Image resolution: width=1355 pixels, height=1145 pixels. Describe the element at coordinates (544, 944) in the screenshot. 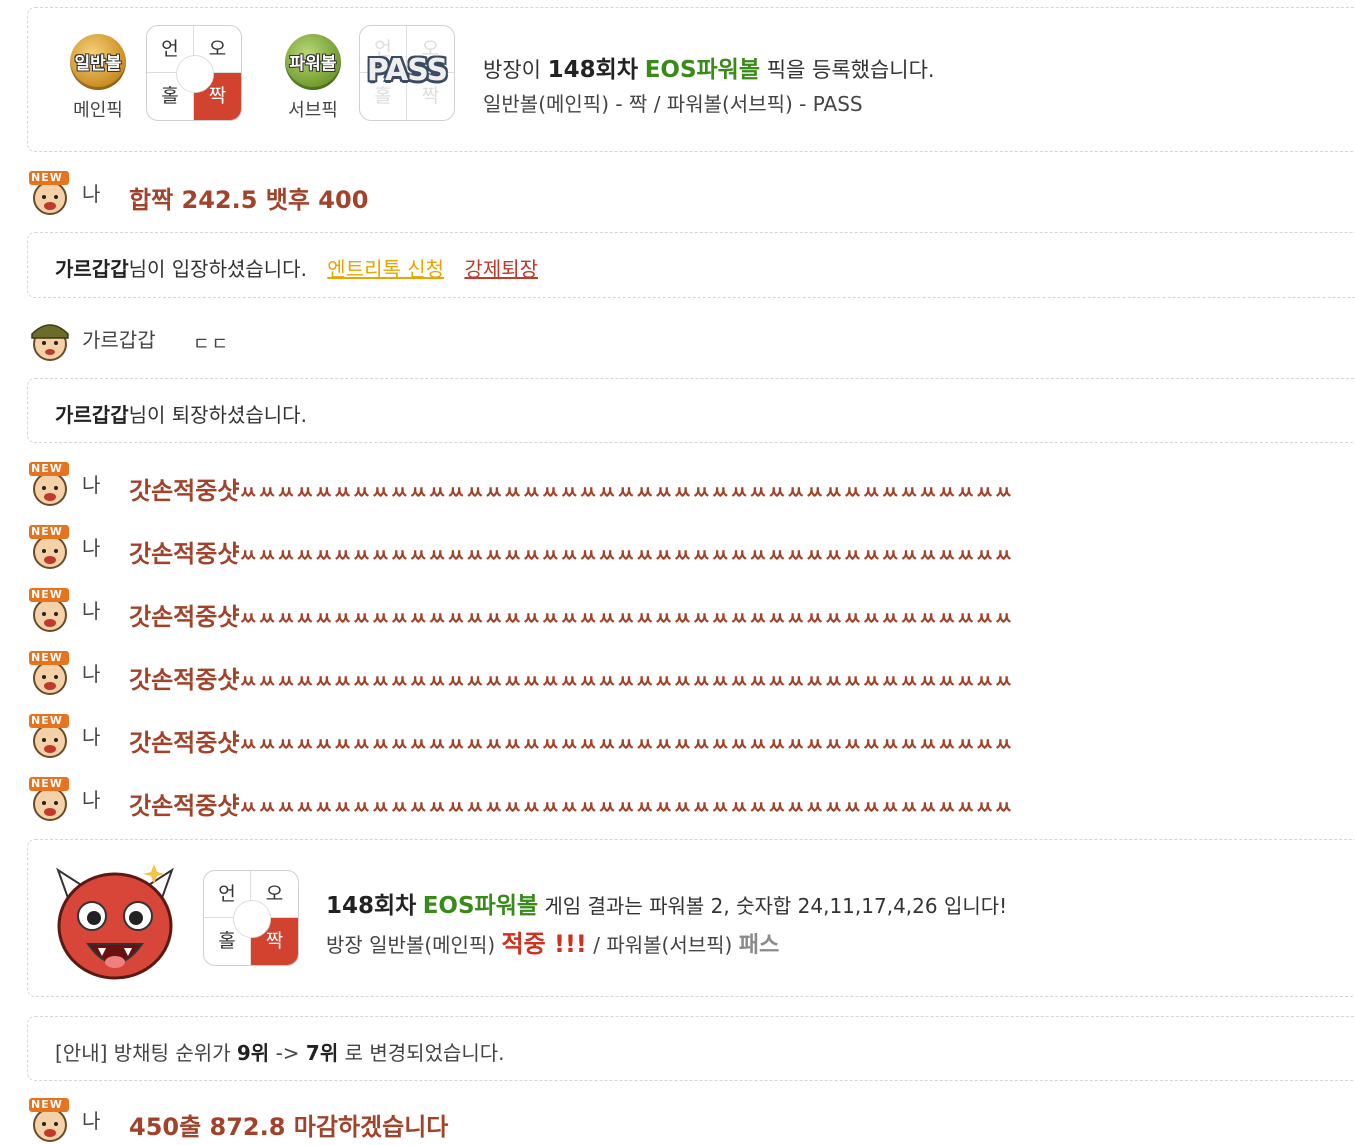

I see `result-hit: 적중 !!!` at that location.